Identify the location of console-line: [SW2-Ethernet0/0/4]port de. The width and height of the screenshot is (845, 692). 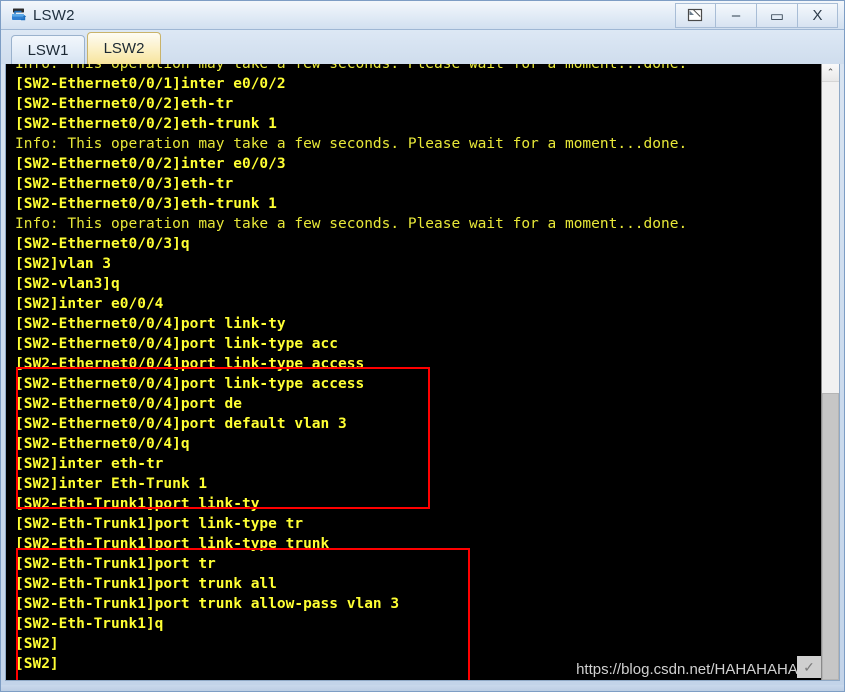
(128, 404).